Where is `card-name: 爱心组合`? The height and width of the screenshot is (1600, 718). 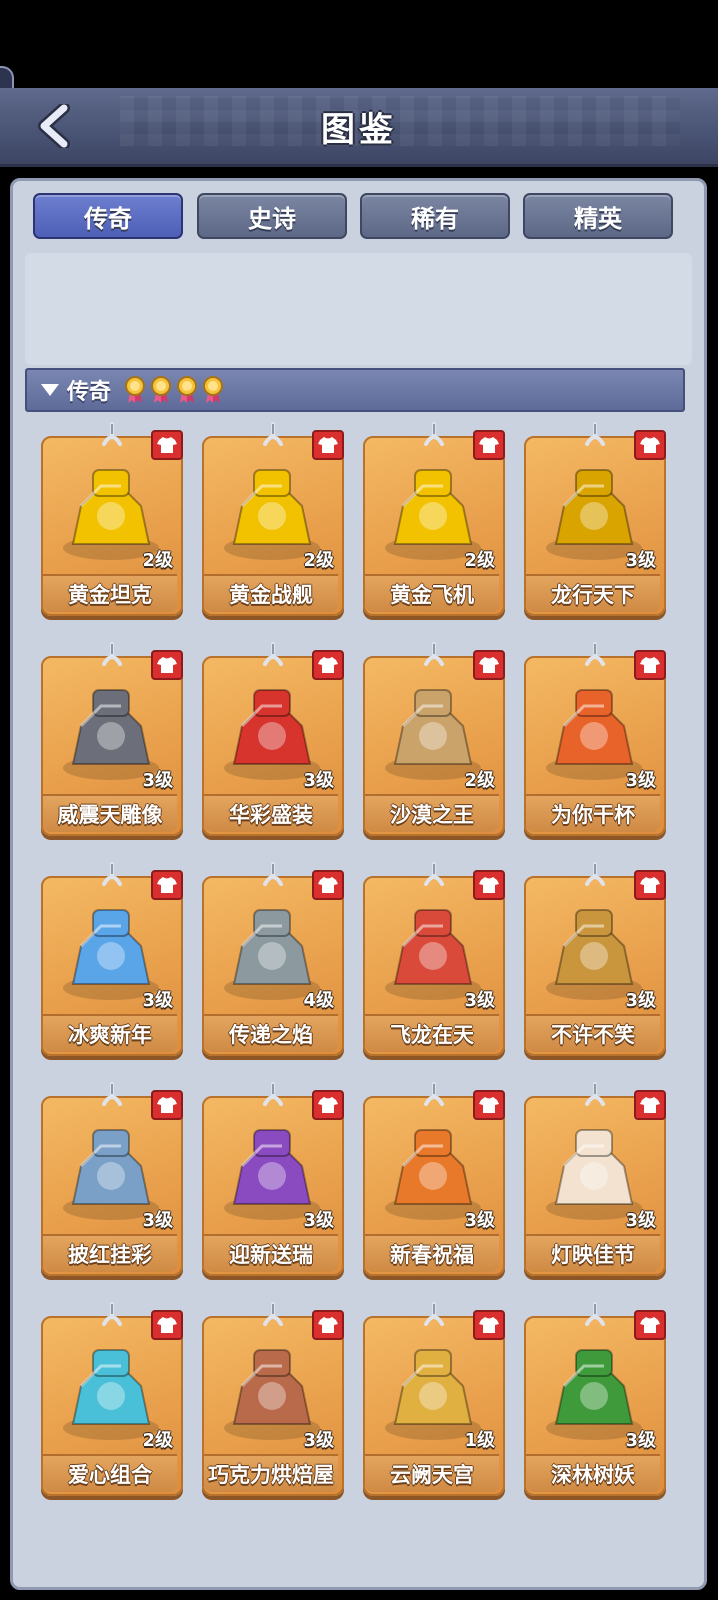 card-name: 爱心组合 is located at coordinates (110, 1473).